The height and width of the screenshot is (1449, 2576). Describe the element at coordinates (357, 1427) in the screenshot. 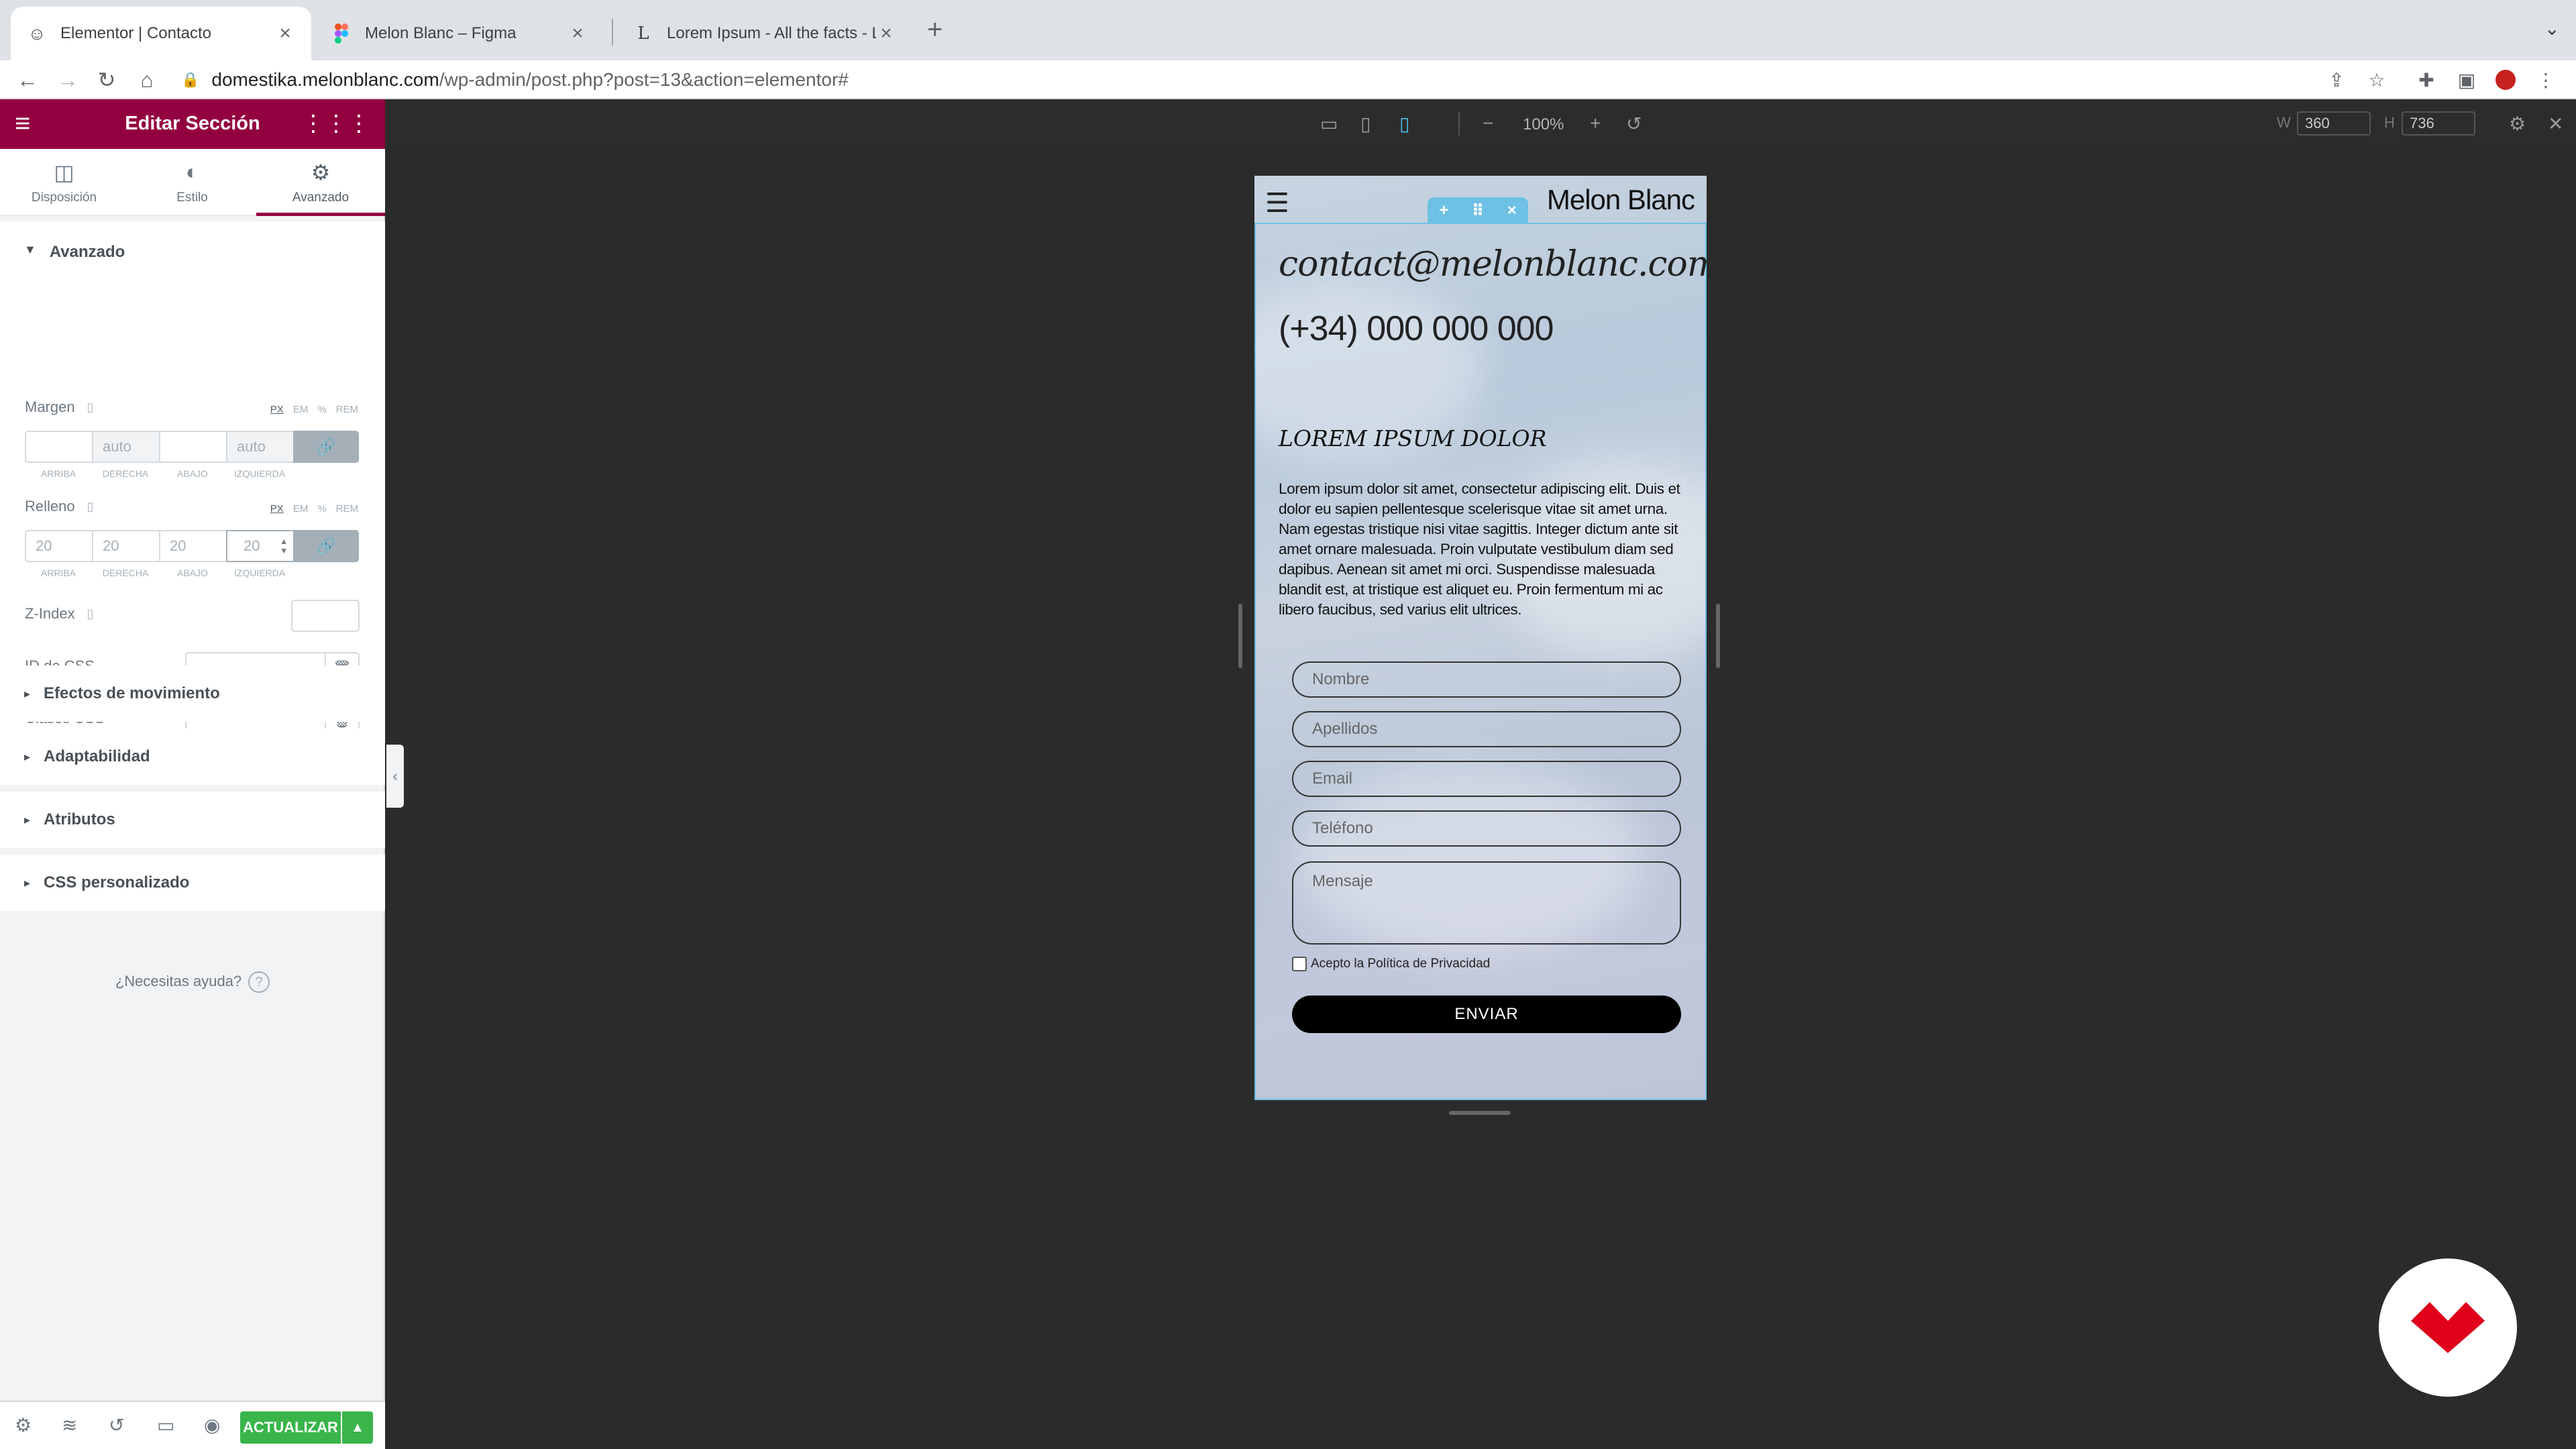

I see `save-options-caret-icon: ▲` at that location.